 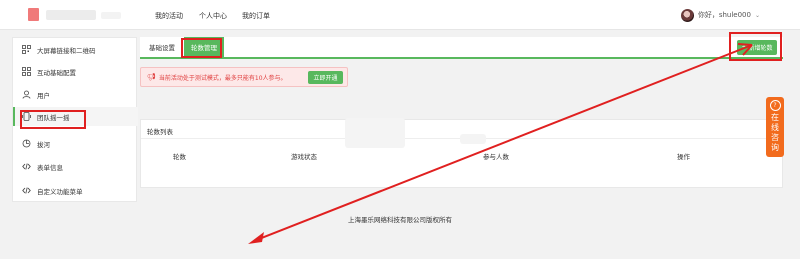 I want to click on sidebar-item-label: 大屏幕链接和二维码, so click(x=66, y=50).